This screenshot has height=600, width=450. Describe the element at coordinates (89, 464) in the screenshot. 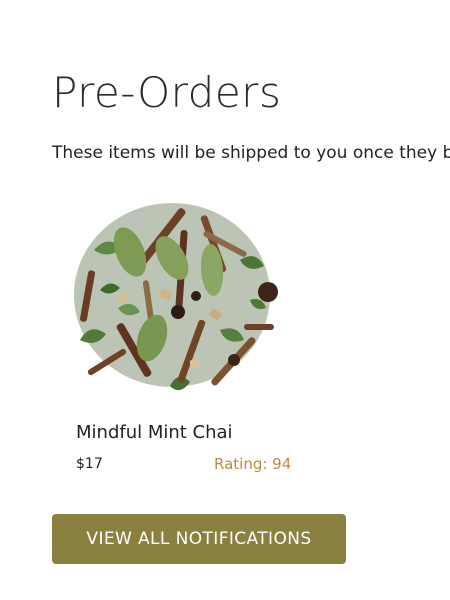

I see `product-price: $17` at that location.